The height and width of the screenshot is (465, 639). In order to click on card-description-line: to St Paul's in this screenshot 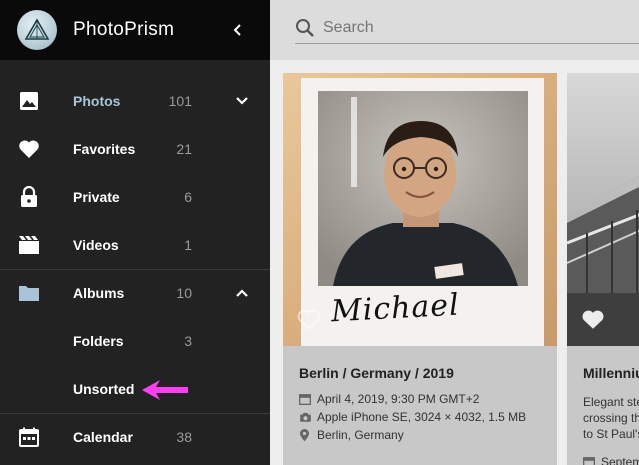, I will do `click(611, 434)`.